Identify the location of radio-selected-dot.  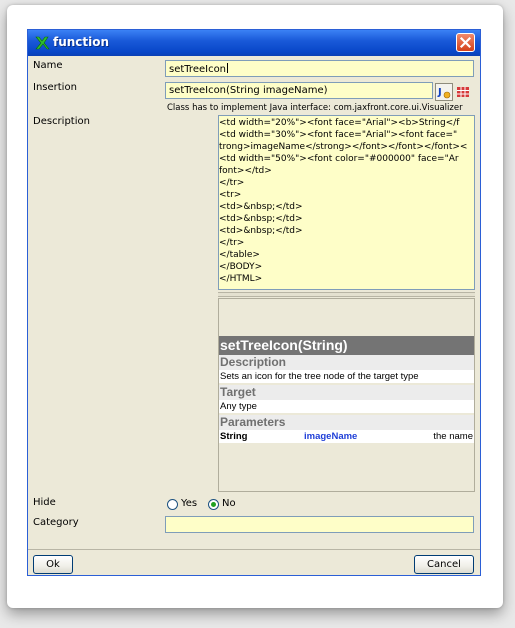
(213, 504).